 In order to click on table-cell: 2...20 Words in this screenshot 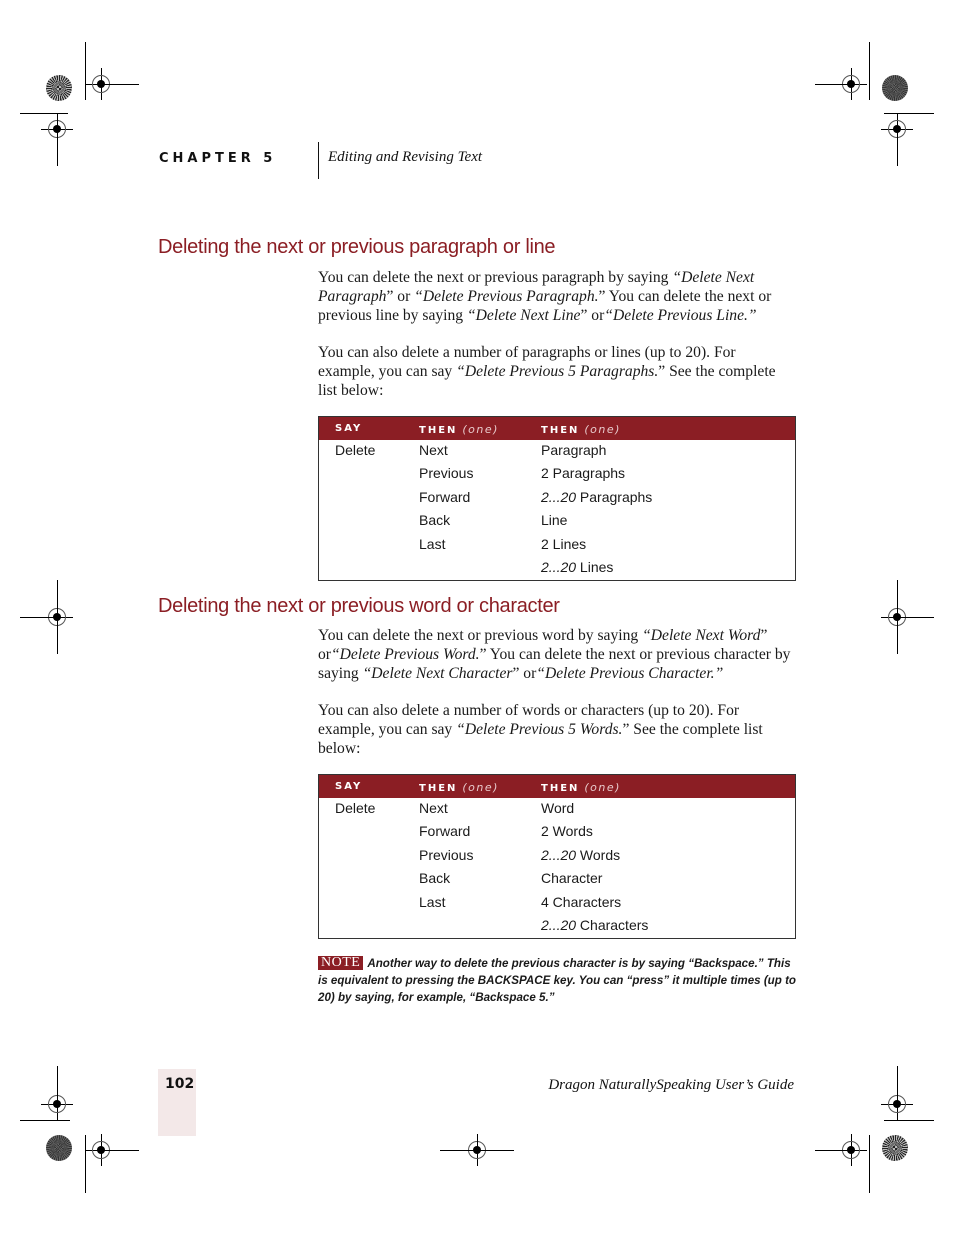, I will do `click(580, 855)`.